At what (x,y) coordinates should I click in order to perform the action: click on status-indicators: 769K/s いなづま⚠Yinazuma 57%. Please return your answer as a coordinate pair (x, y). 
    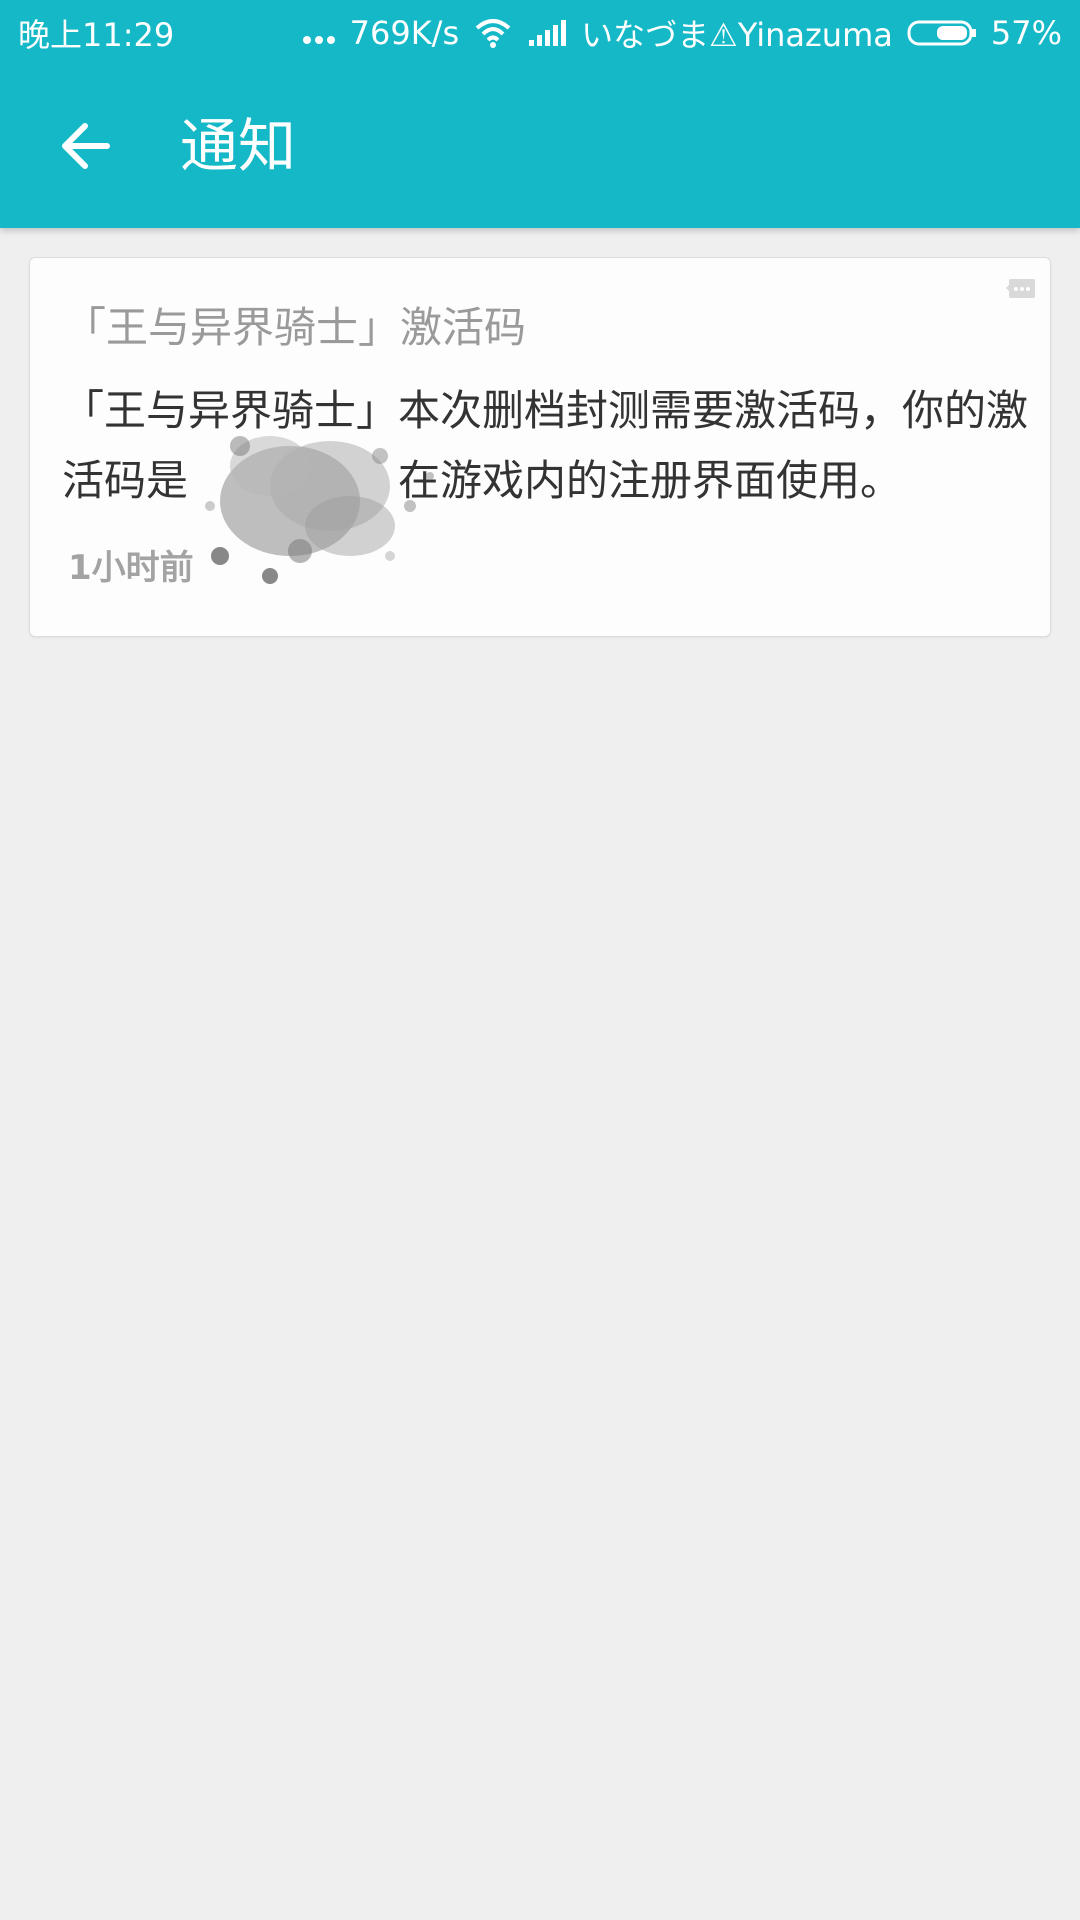
    Looking at the image, I should click on (682, 33).